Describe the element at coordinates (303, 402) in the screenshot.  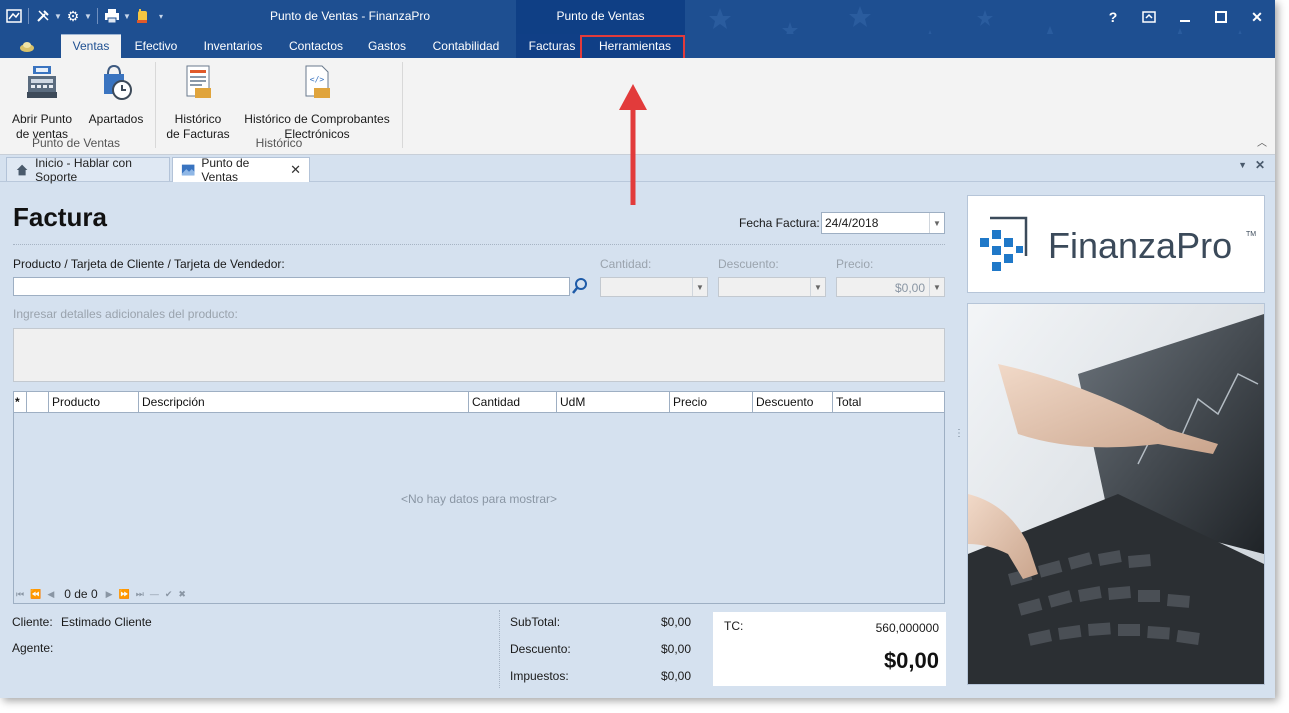
I see `column-descripcion: Descripción` at that location.